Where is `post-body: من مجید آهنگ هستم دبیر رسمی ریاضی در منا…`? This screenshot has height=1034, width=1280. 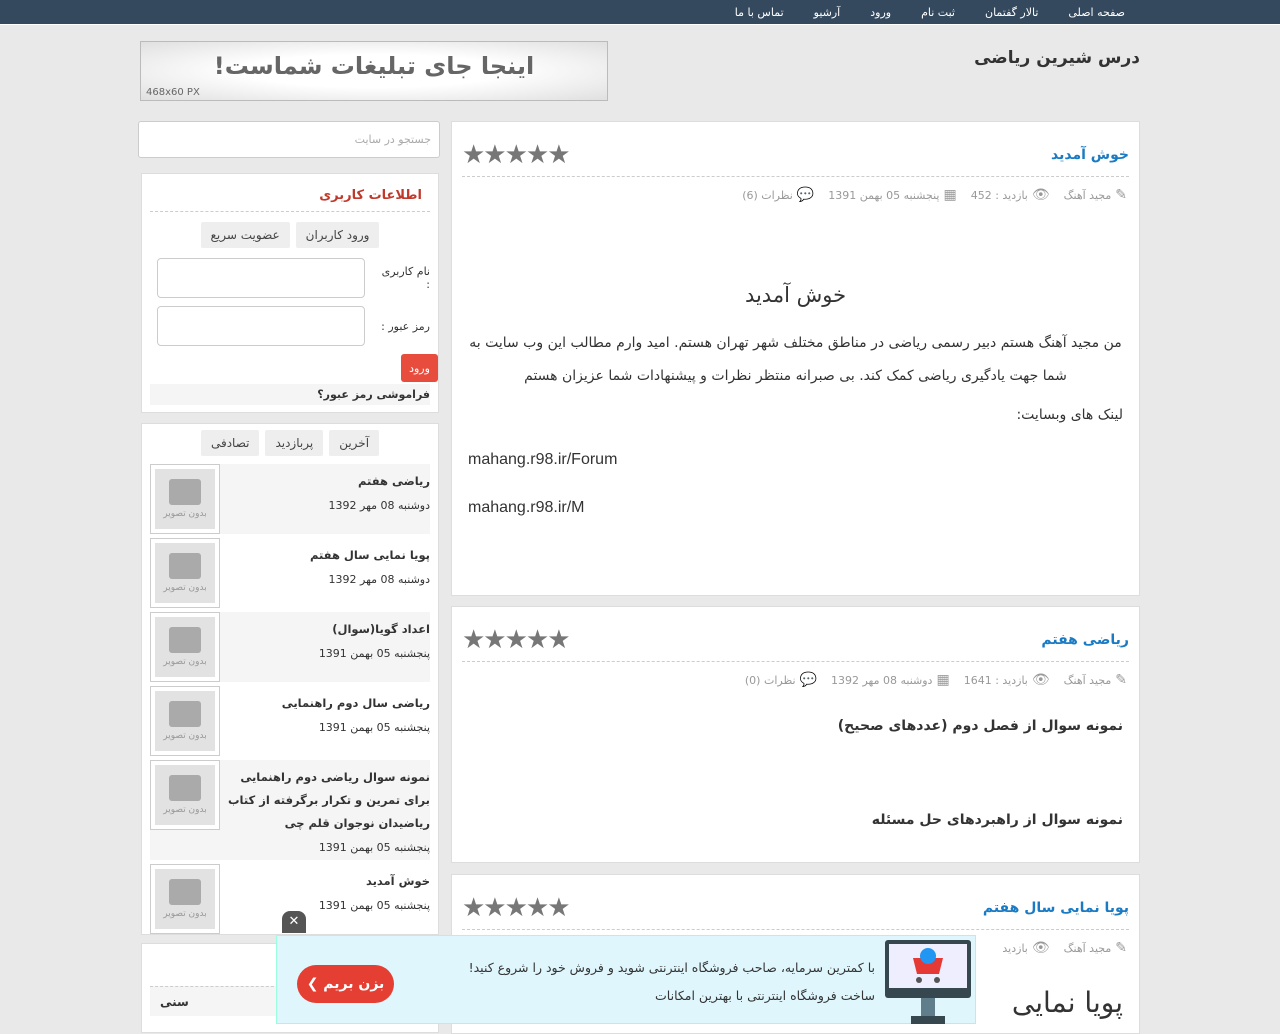
post-body: من مجید آهنگ هستم دبیر رسمی ریاضی در منا… is located at coordinates (795, 359).